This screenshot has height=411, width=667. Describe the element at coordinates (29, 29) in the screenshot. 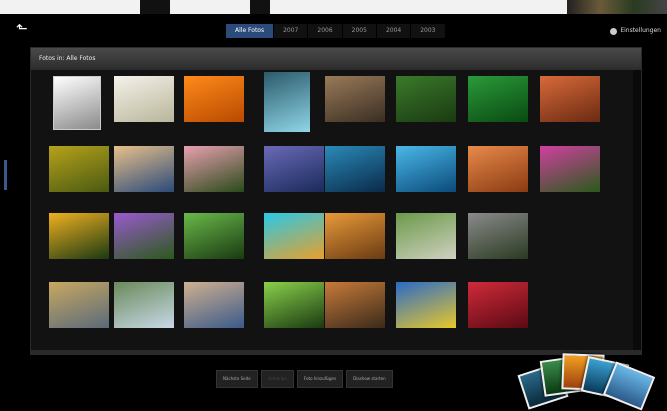

I see `back-button: ⬑` at that location.